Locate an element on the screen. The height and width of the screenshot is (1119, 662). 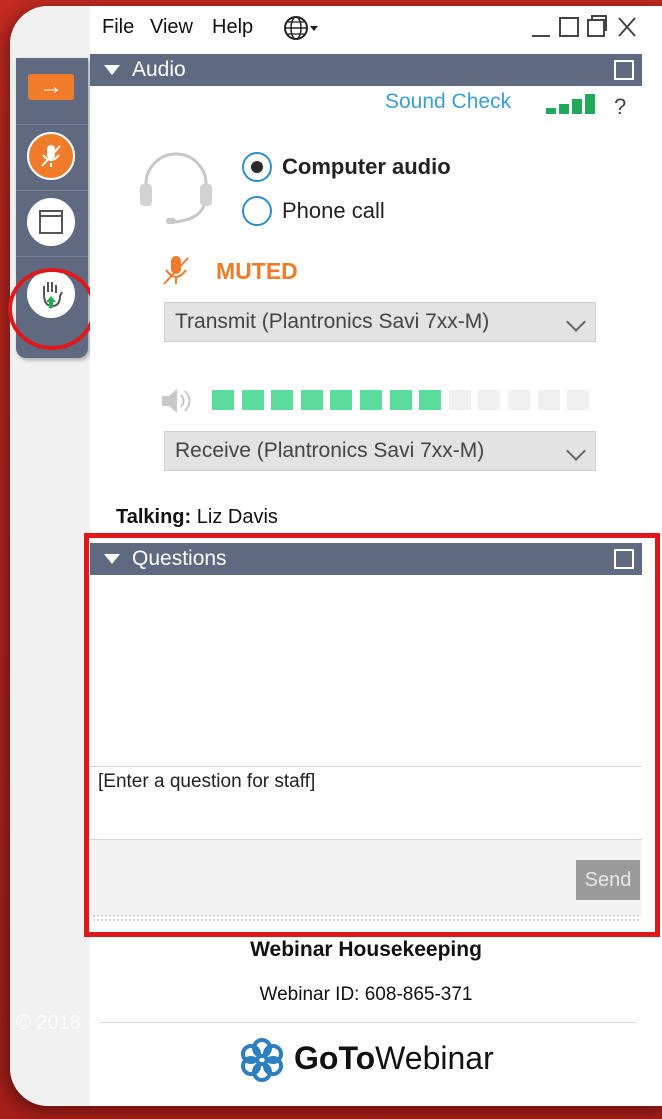
maximize-icon is located at coordinates (569, 30).